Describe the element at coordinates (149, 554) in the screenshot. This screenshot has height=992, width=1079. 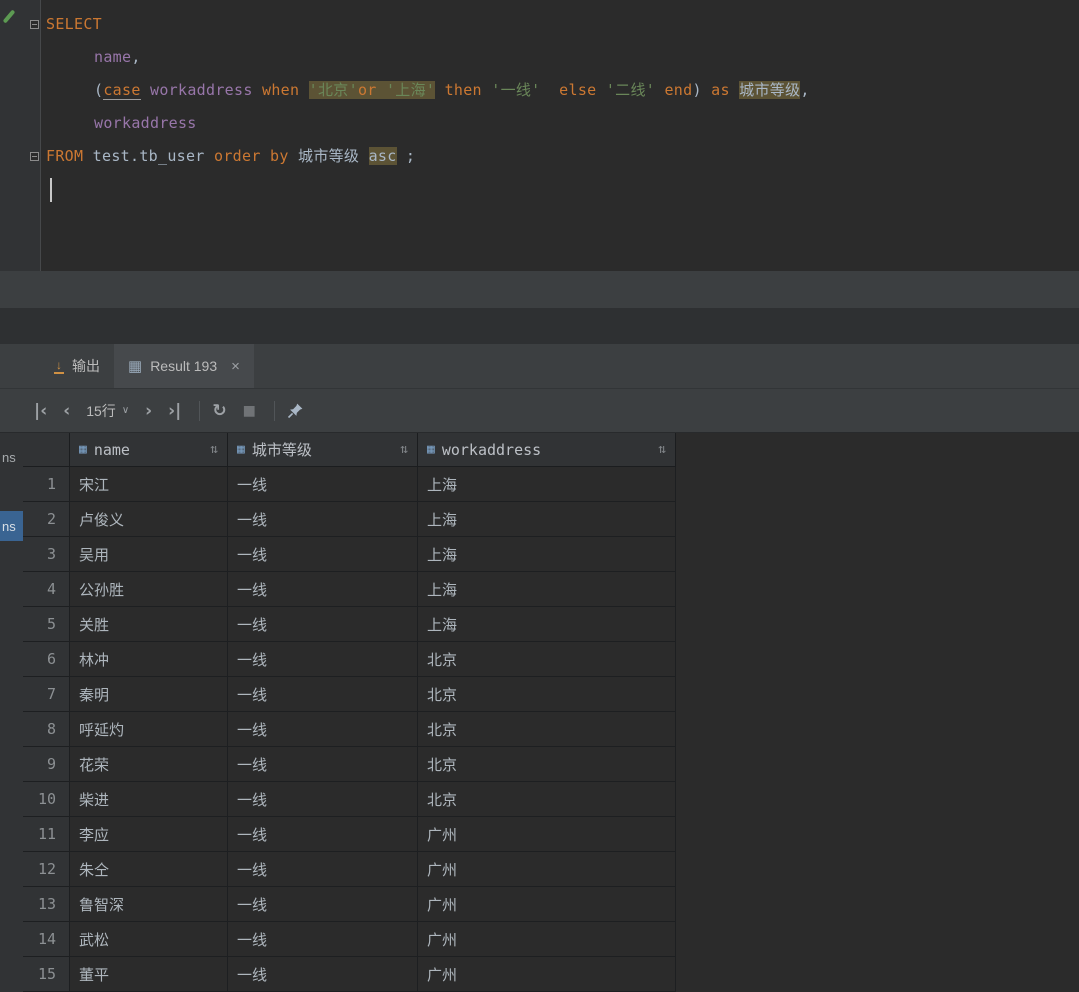
I see `table-cell: 吴用` at that location.